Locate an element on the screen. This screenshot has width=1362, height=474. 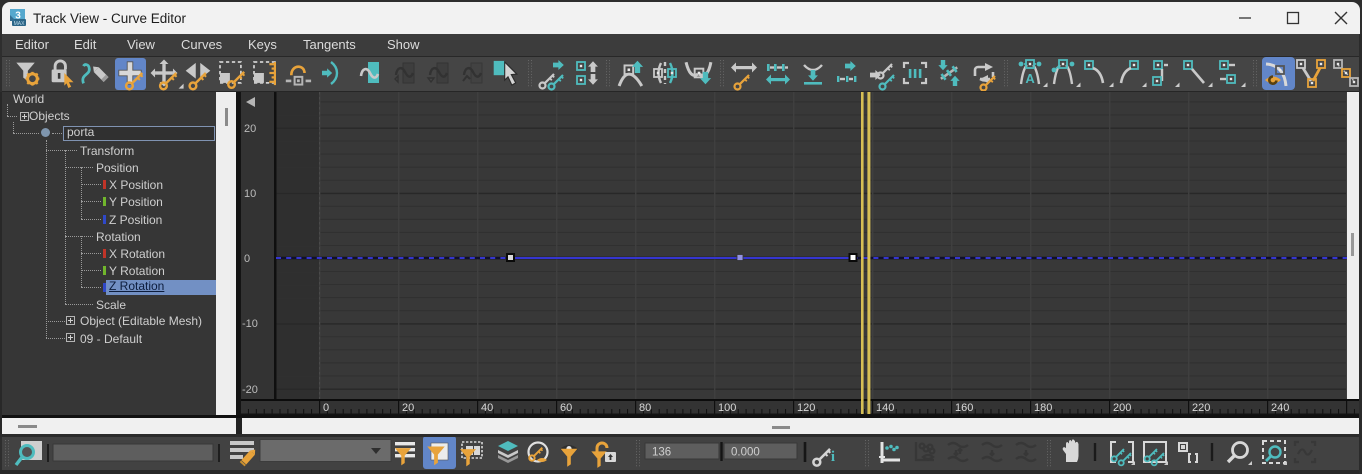
svg-text: A is located at coordinates (1030, 78).